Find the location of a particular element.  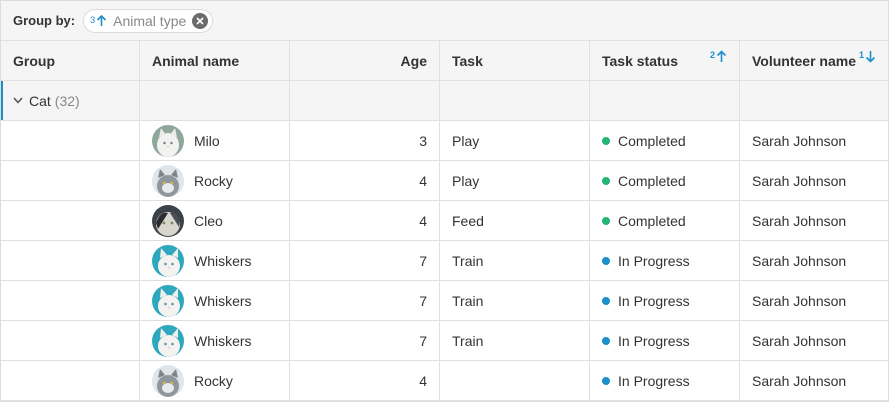

column-header-group: Group is located at coordinates (70, 60).